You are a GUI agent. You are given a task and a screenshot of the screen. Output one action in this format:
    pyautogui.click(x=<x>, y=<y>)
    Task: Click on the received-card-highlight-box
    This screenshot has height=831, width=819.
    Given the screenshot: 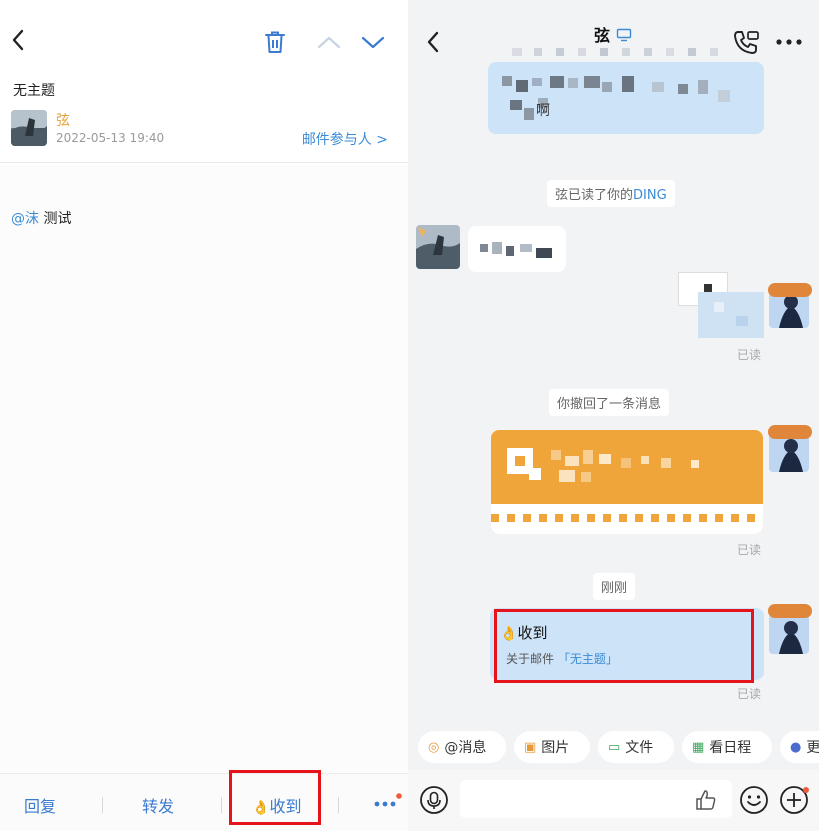 What is the action you would take?
    pyautogui.click(x=624, y=646)
    